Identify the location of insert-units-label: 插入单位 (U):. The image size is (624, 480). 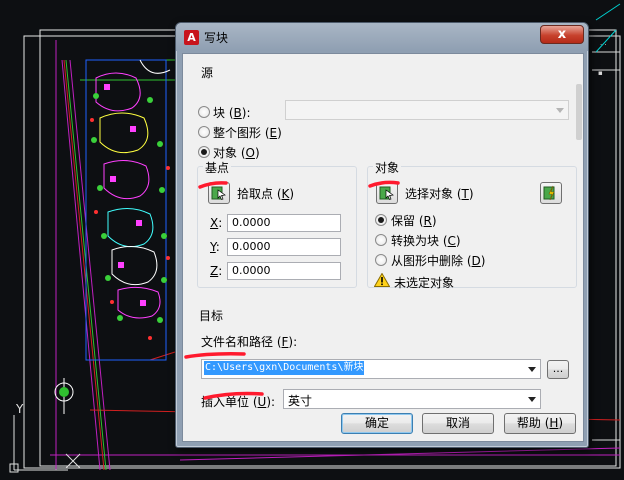
(238, 402).